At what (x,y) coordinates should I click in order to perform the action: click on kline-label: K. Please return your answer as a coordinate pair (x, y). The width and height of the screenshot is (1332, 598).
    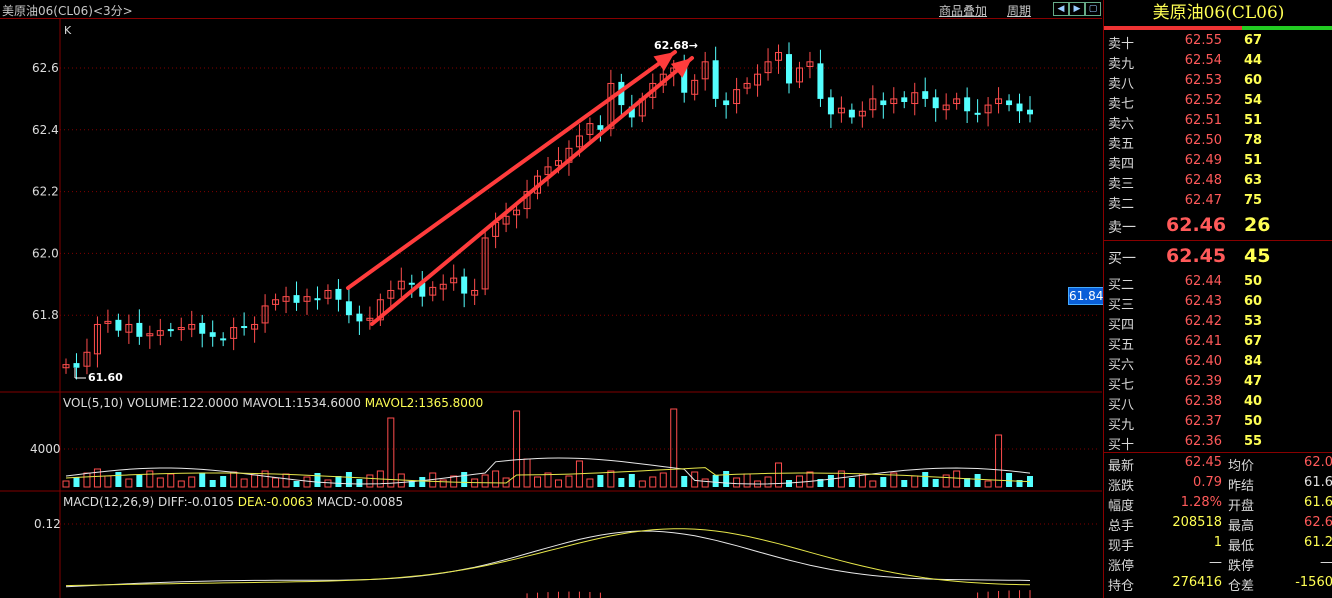
    Looking at the image, I should click on (68, 30).